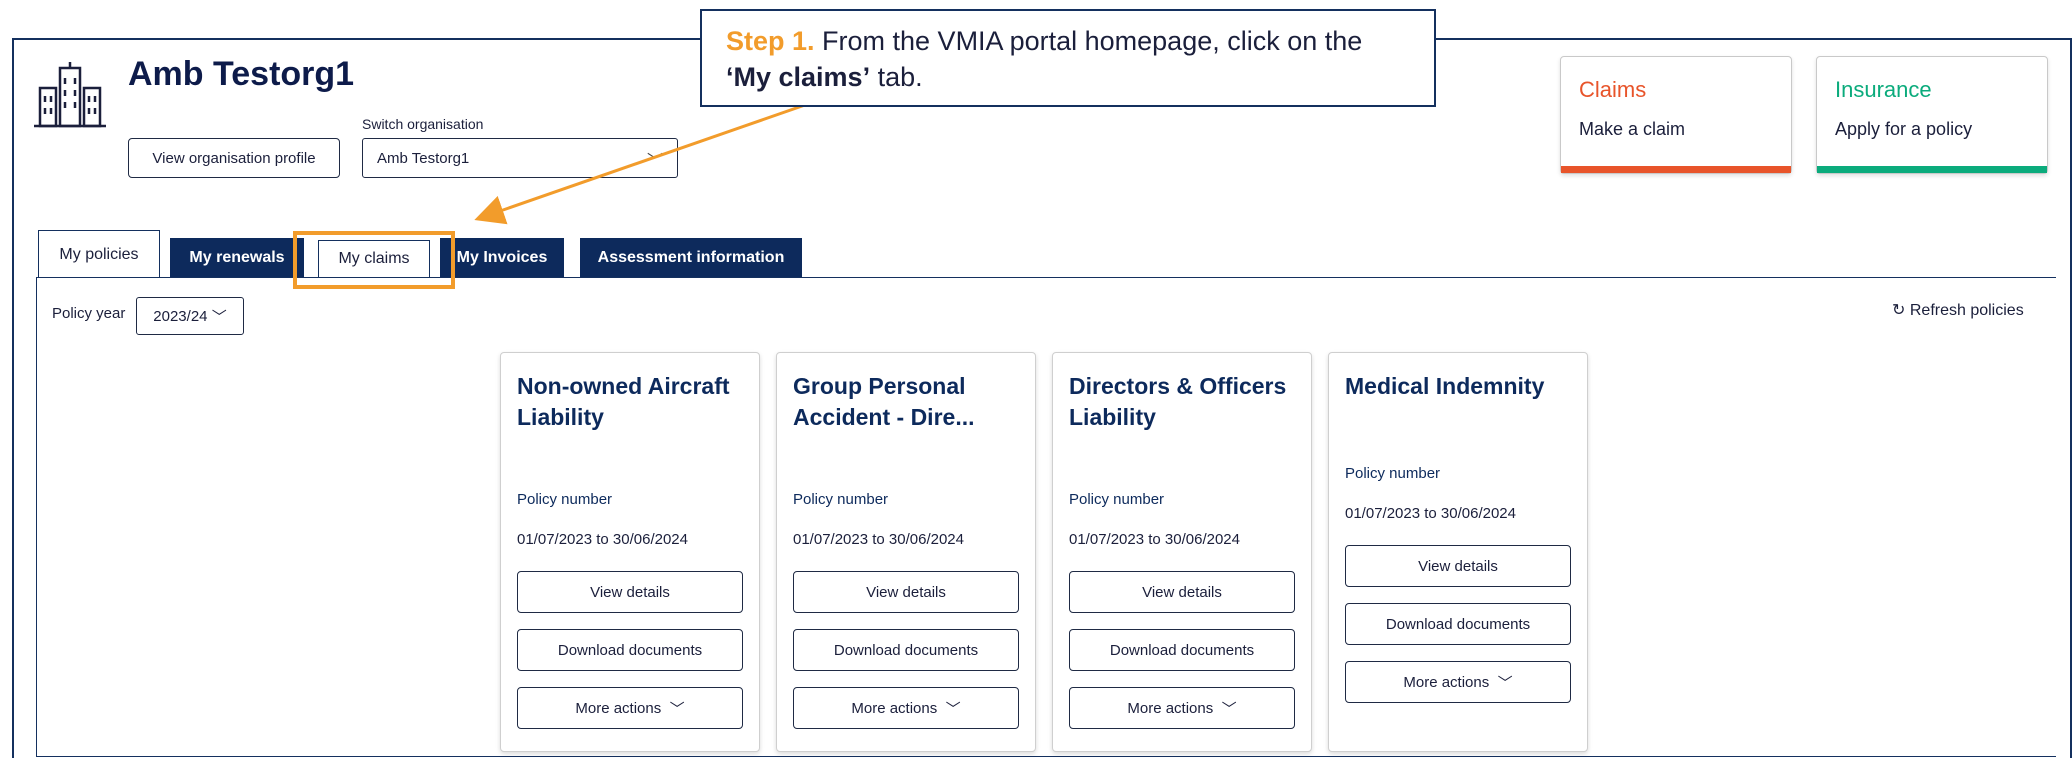 The height and width of the screenshot is (758, 2072). What do you see at coordinates (798, 77) in the screenshot?
I see `callout-emphasis: ‘My claims’` at bounding box center [798, 77].